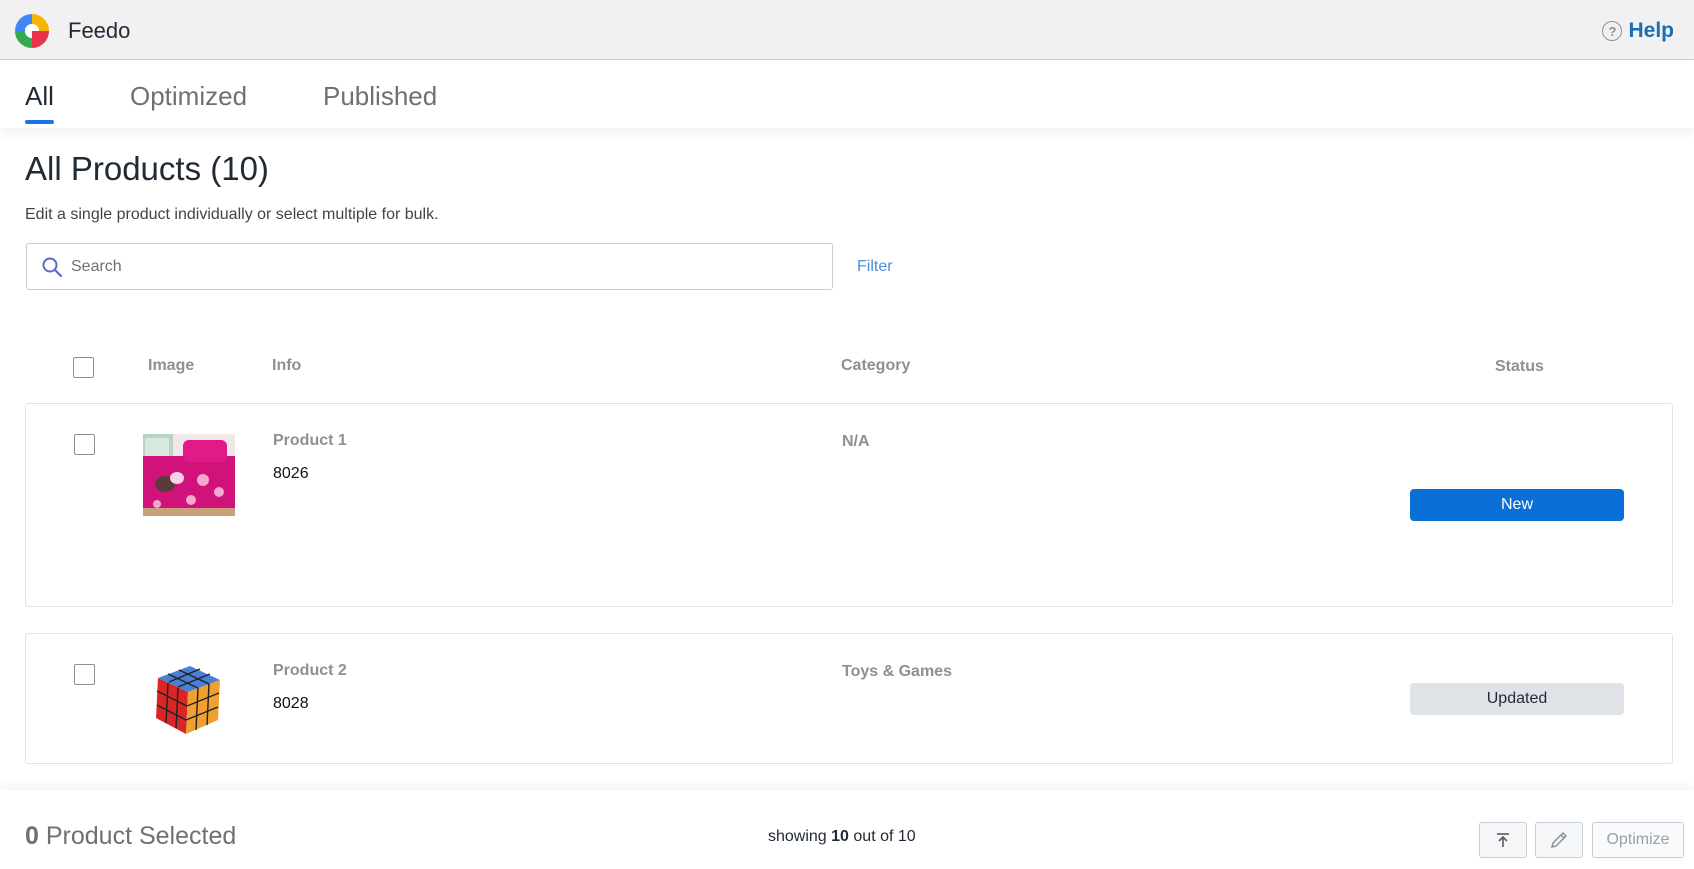  Describe the element at coordinates (876, 365) in the screenshot. I see `column-header-category: Category` at that location.